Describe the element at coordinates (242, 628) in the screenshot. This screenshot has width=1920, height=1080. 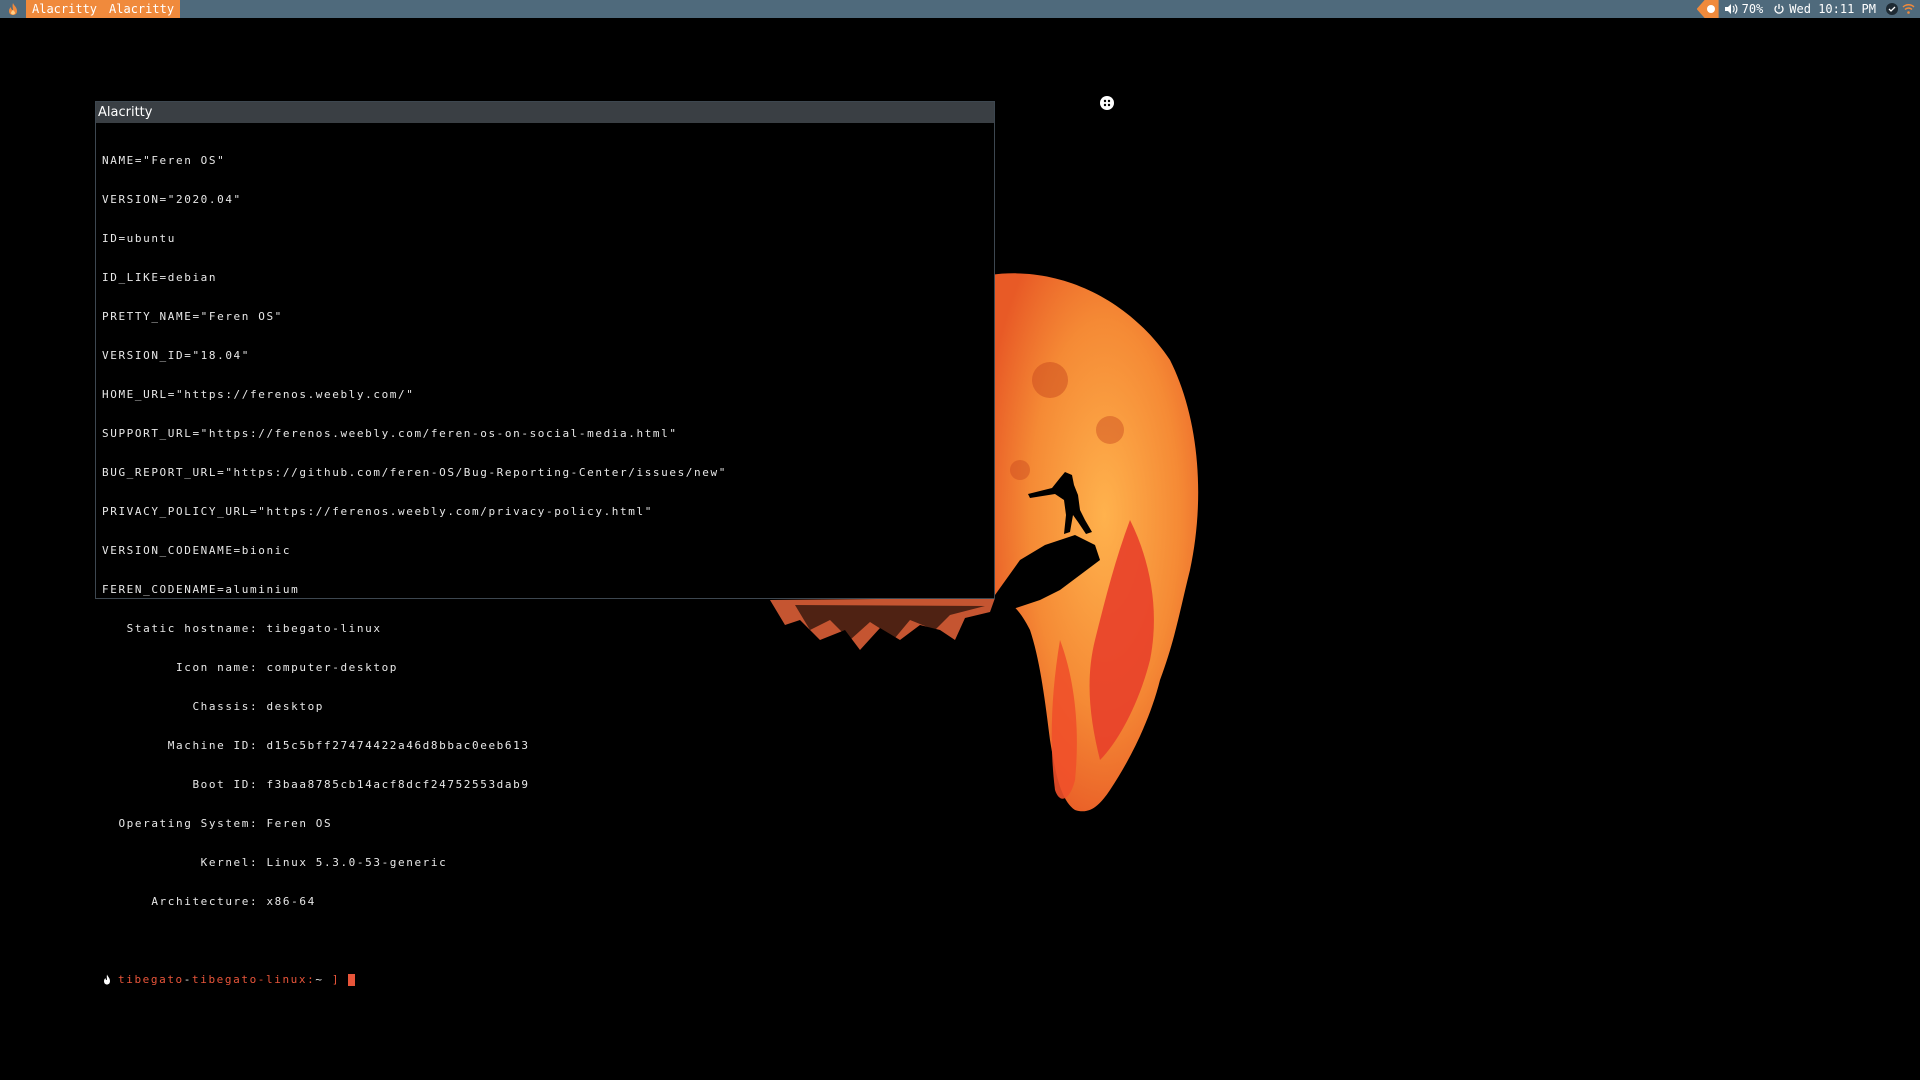
I see `hostnamectl-line: Static hostname: tibegato-linux` at that location.